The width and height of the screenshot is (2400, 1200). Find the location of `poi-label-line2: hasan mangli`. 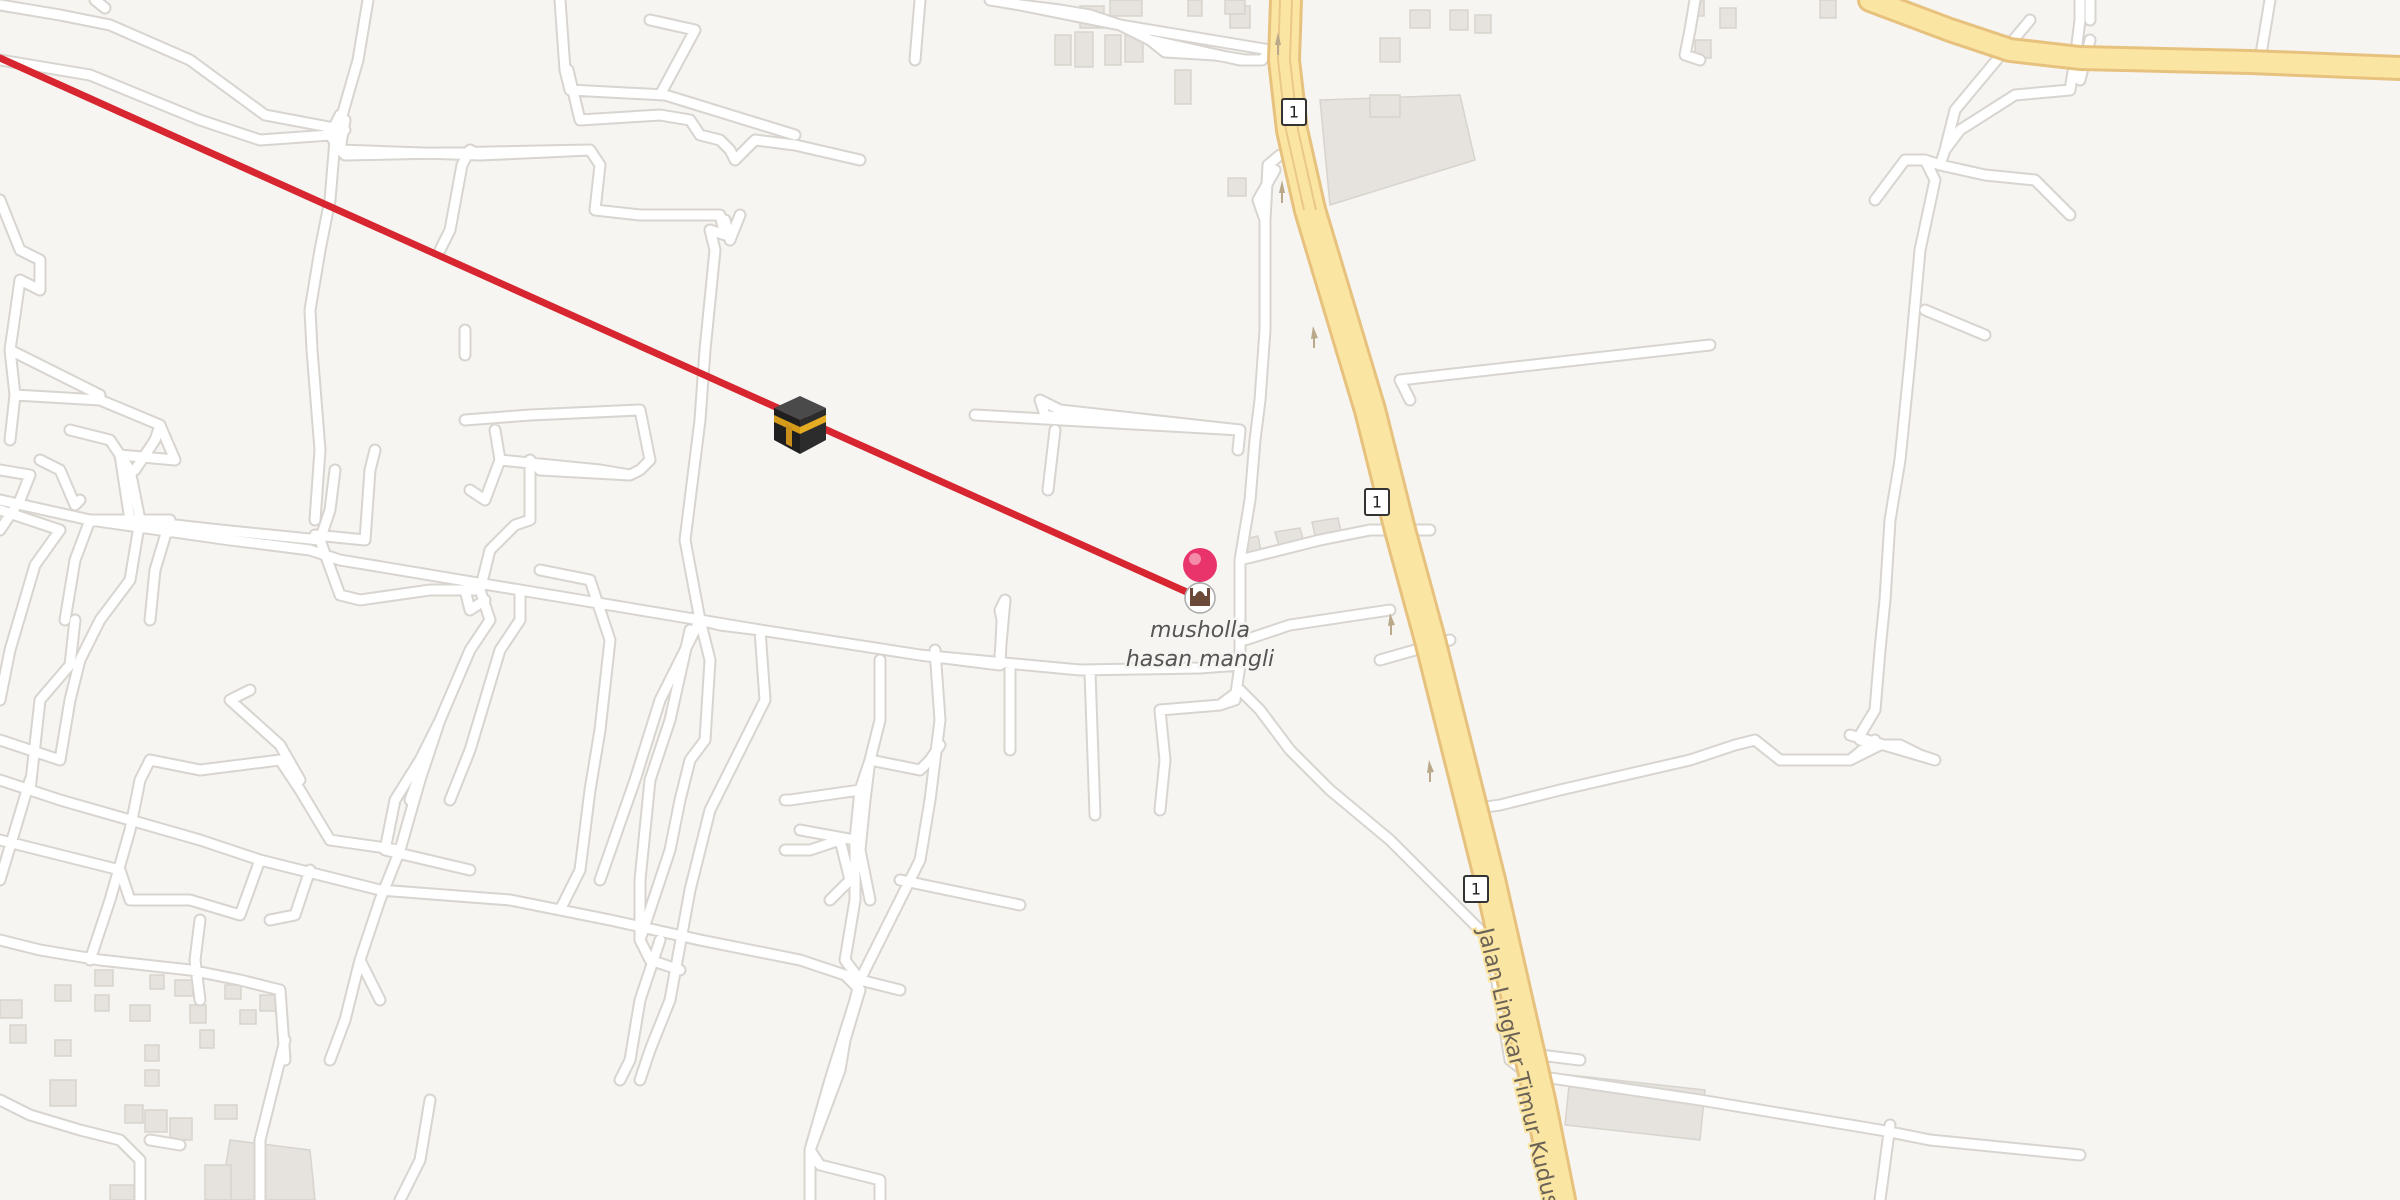

poi-label-line2: hasan mangli is located at coordinates (1200, 659).